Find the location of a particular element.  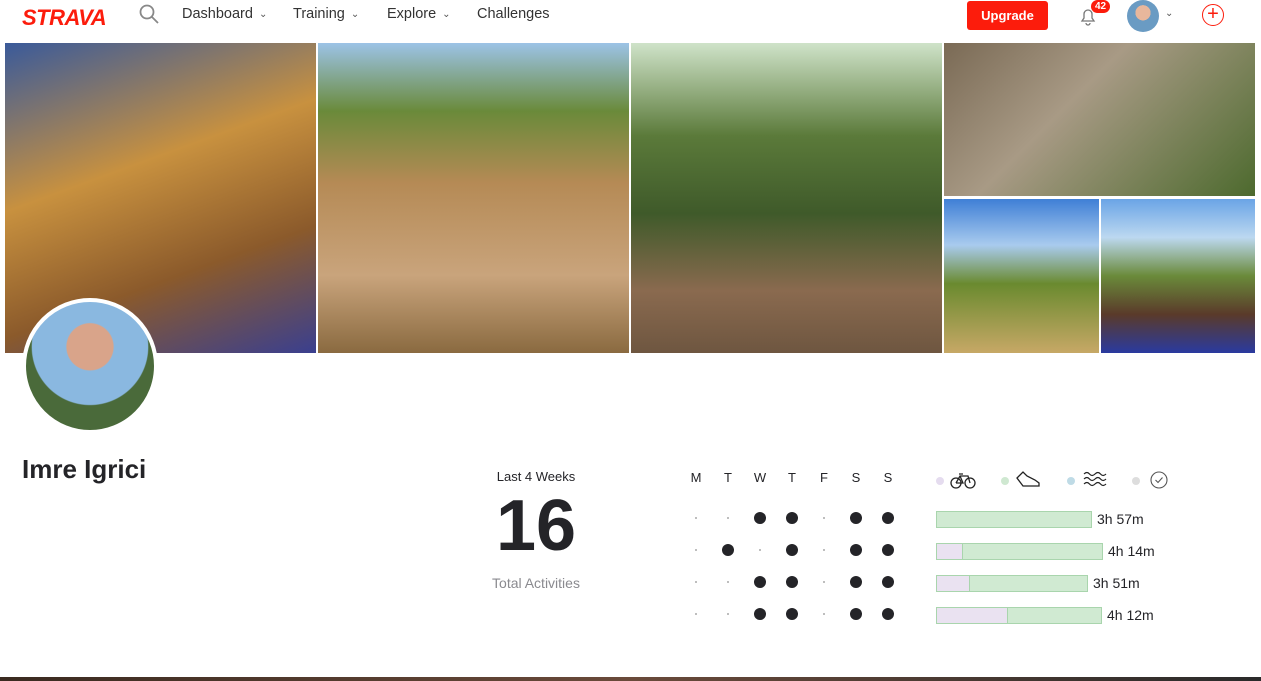

nav-label: Dashboard is located at coordinates (217, 14).